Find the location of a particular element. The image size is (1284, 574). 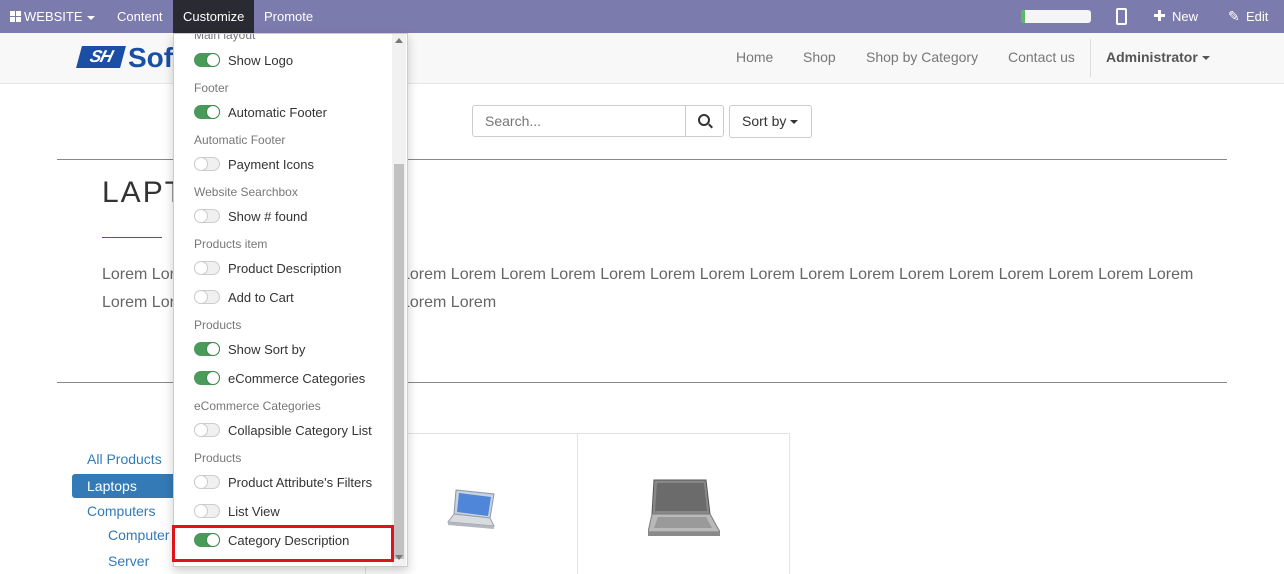

menu-item-collapsible-category-list: Collapsible Category List is located at coordinates (283, 430).